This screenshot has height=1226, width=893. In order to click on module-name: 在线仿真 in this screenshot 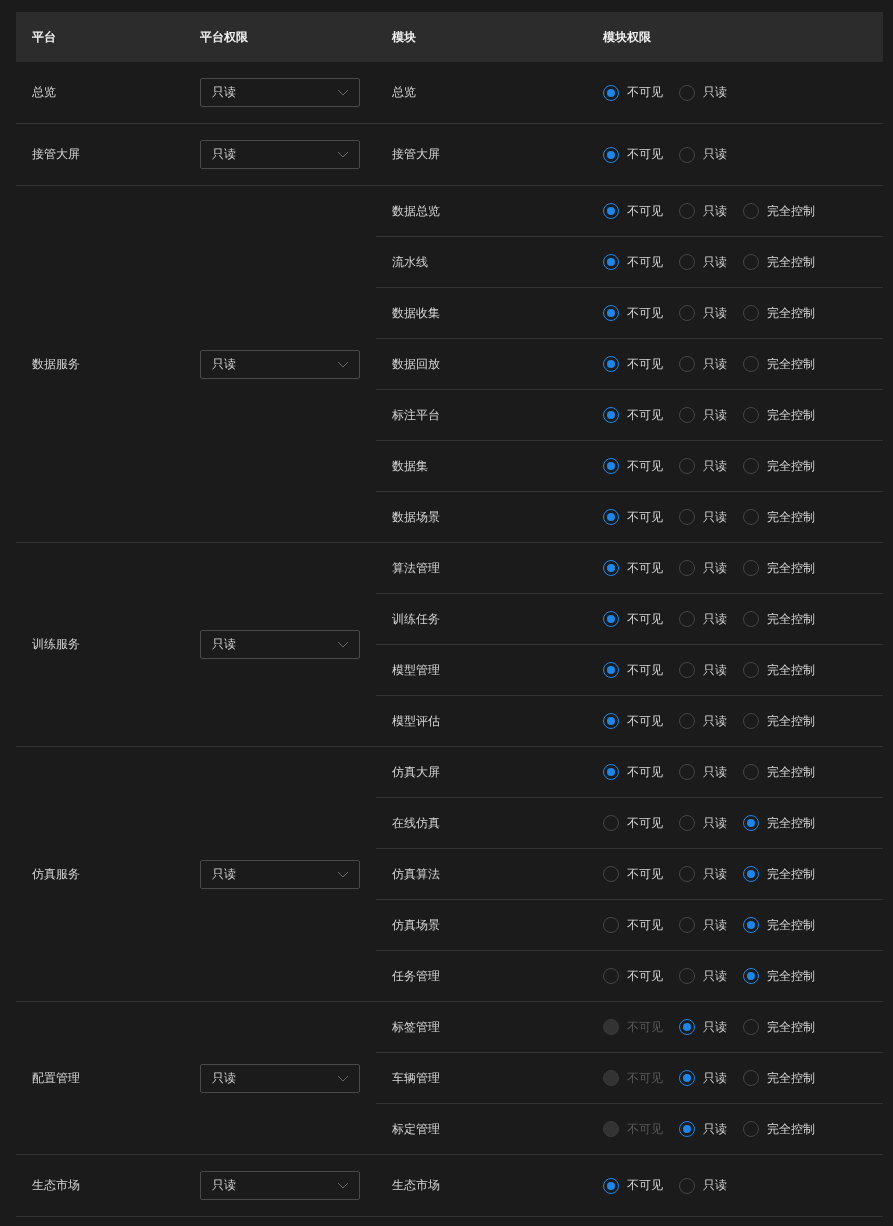, I will do `click(416, 823)`.